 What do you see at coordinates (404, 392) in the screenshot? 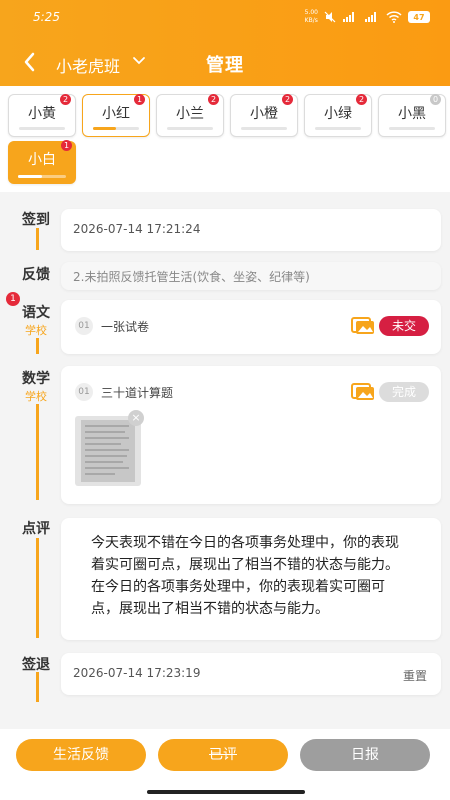
I see `status-badge-completed: 完成` at bounding box center [404, 392].